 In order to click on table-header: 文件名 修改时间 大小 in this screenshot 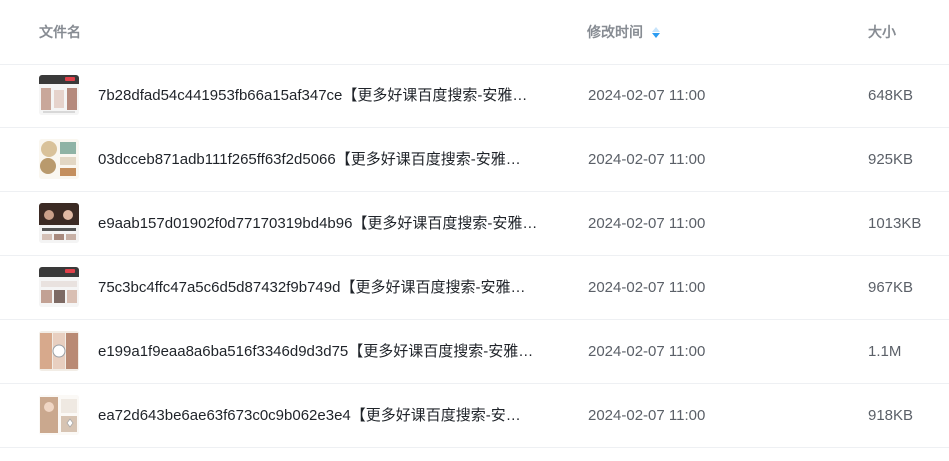, I will do `click(474, 32)`.